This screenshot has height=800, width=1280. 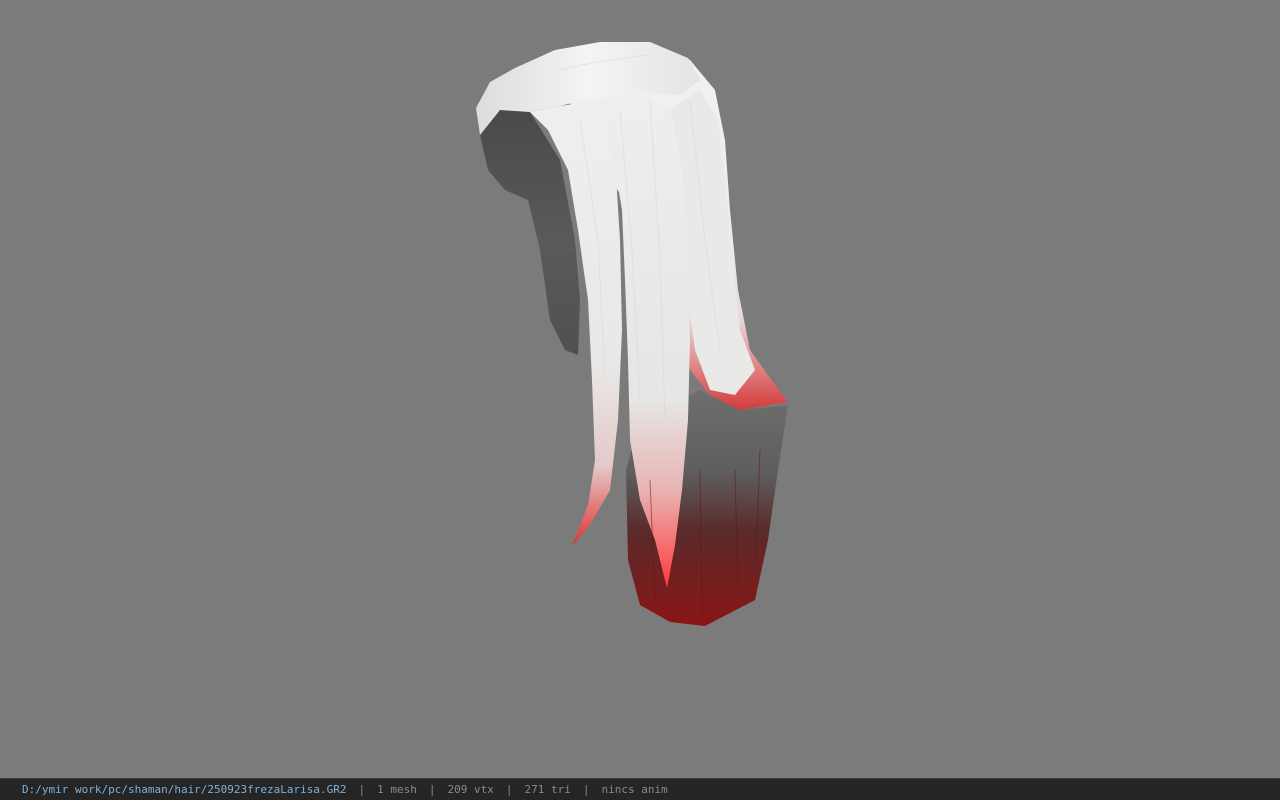 I want to click on animation-status-label: nincs anim, so click(x=634, y=789).